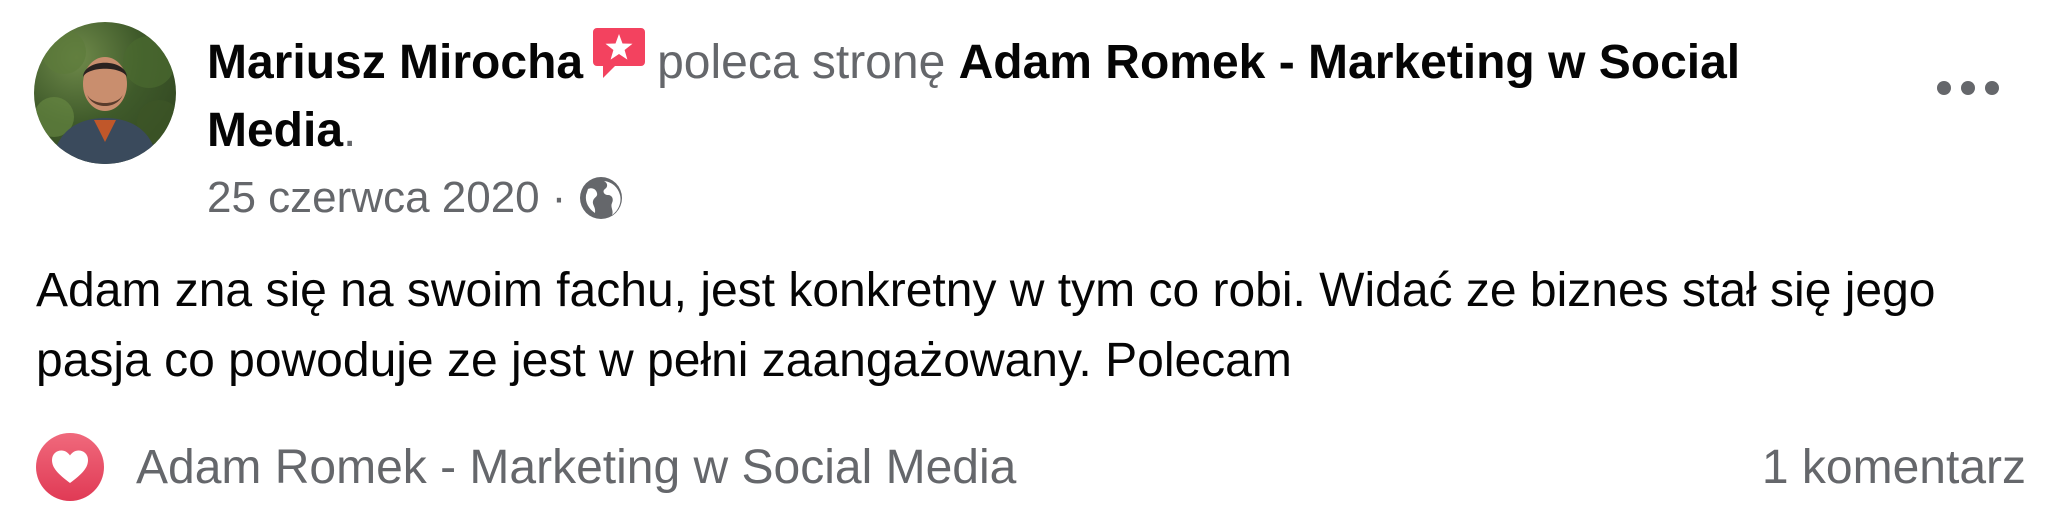 The height and width of the screenshot is (526, 2048). I want to click on post-meta: 25 czerwca 2020 ·, so click(415, 198).